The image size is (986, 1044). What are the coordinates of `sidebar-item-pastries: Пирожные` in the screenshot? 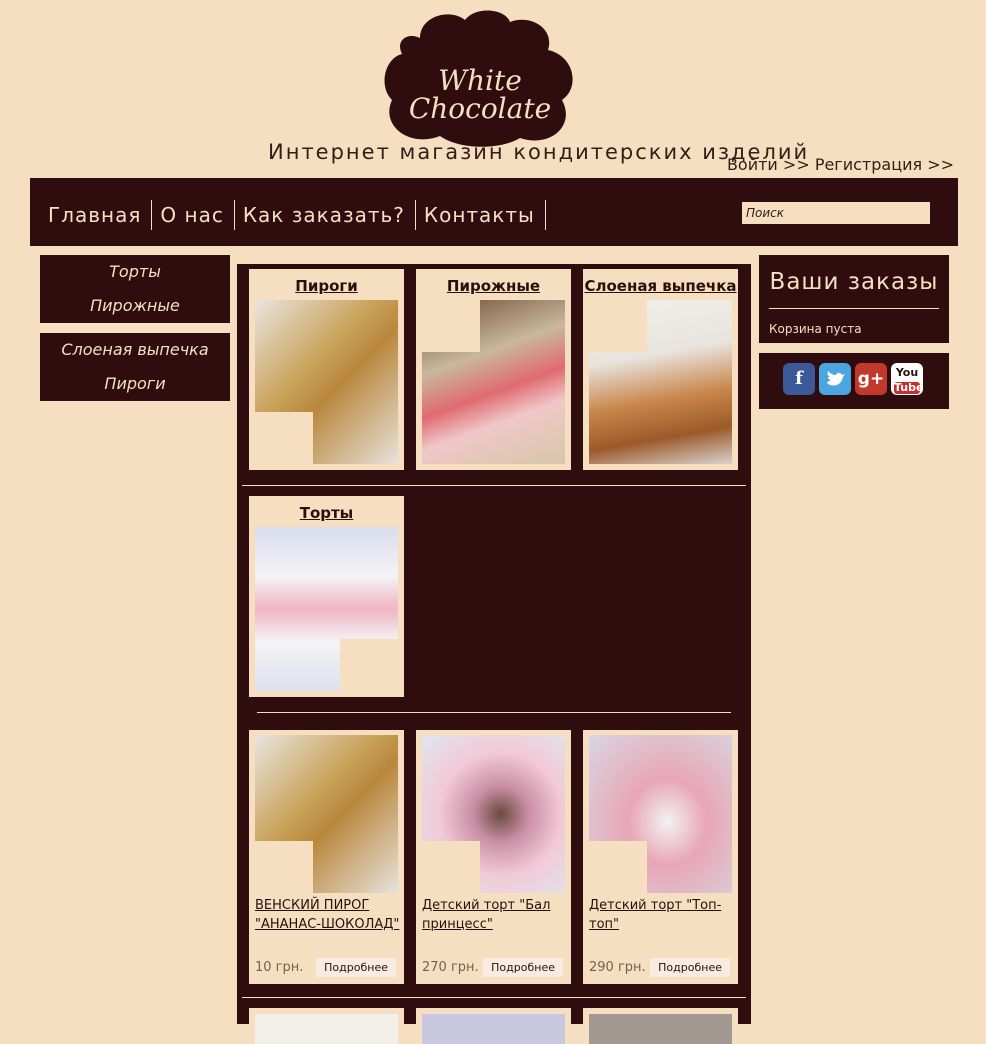 It's located at (135, 306).